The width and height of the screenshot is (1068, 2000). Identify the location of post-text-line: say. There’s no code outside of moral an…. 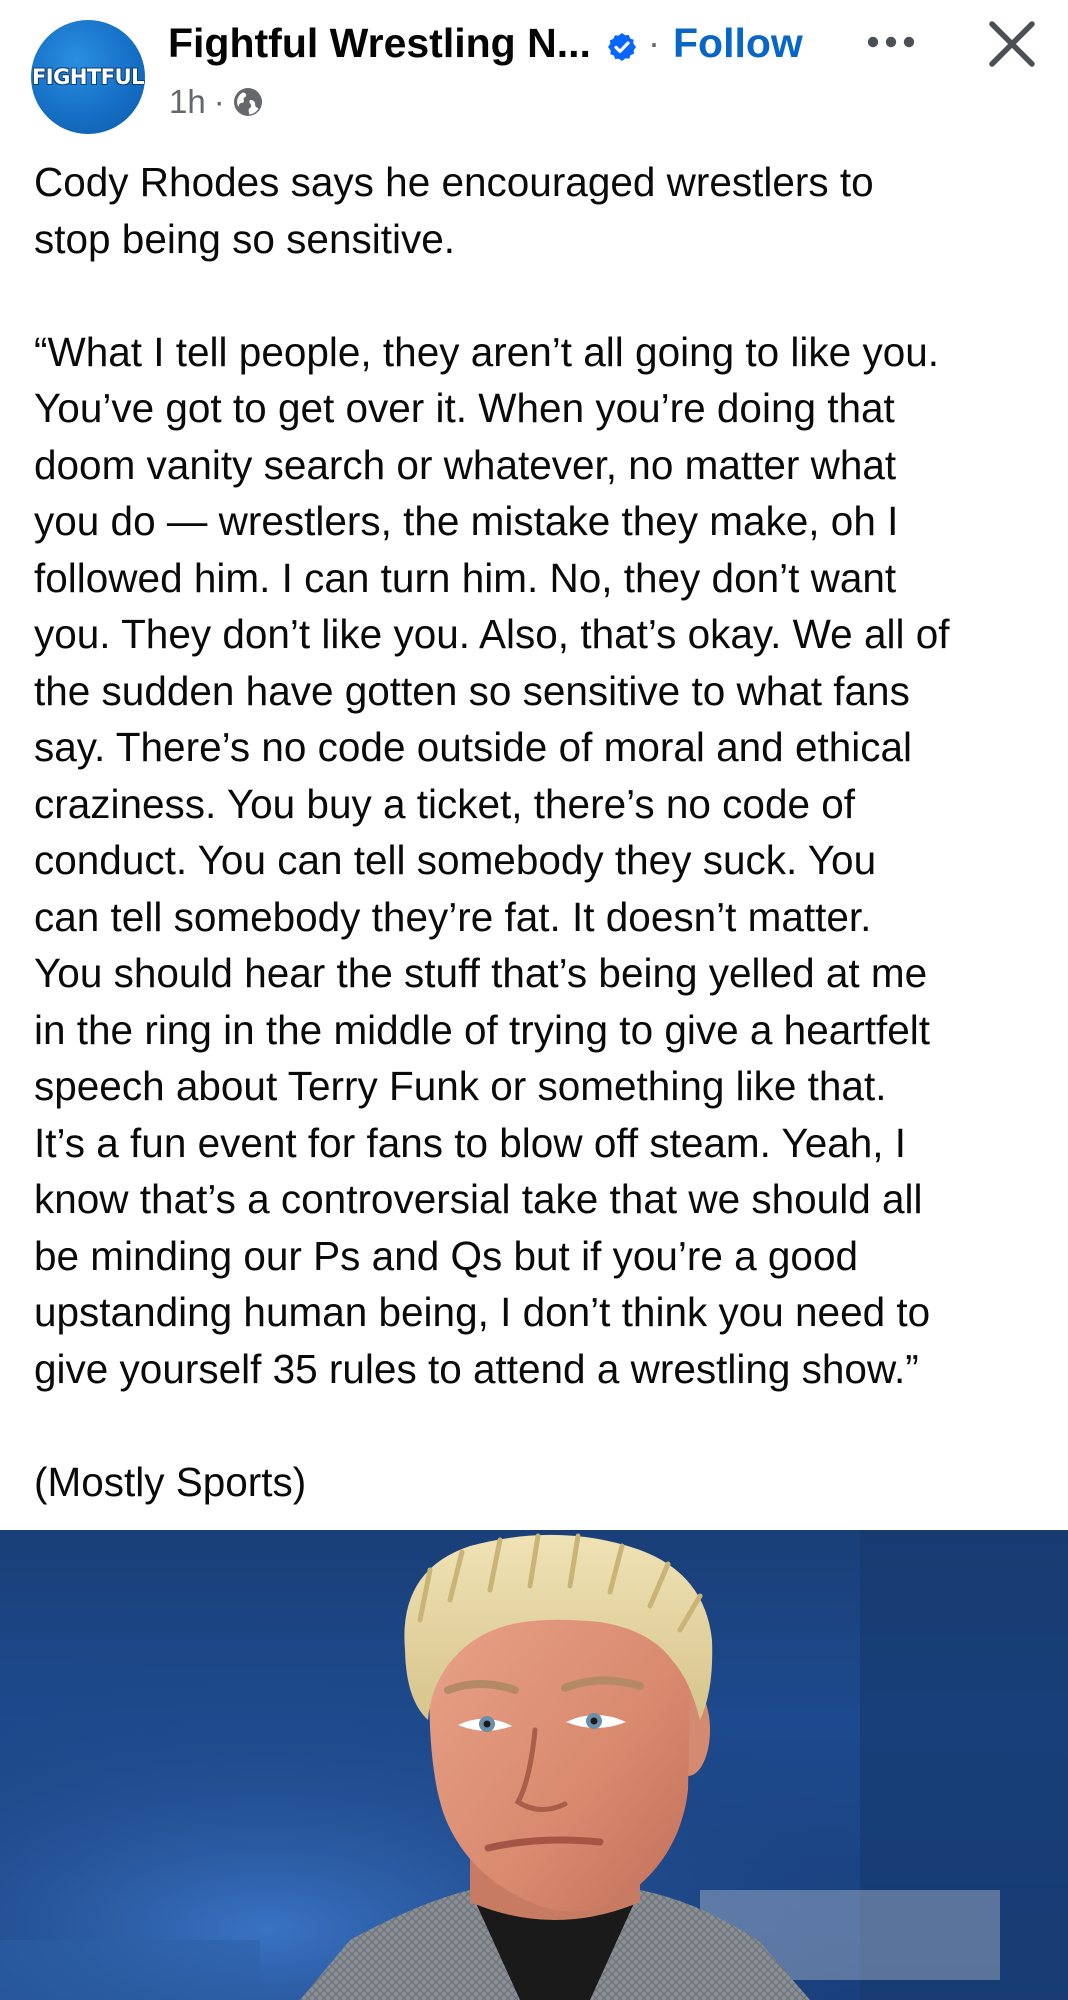
(473, 747).